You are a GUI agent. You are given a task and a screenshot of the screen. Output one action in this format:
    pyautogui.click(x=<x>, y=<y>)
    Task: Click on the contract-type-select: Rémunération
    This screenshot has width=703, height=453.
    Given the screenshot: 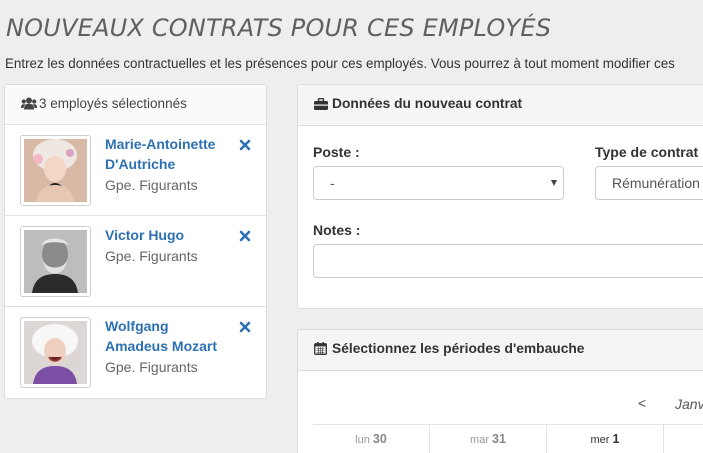 What is the action you would take?
    pyautogui.click(x=649, y=183)
    